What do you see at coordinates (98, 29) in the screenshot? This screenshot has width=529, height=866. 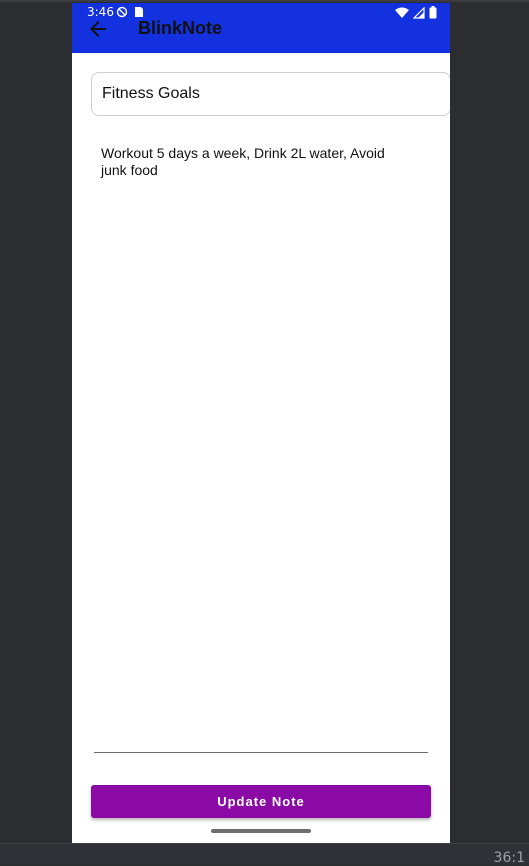 I see `back-arrow-icon` at bounding box center [98, 29].